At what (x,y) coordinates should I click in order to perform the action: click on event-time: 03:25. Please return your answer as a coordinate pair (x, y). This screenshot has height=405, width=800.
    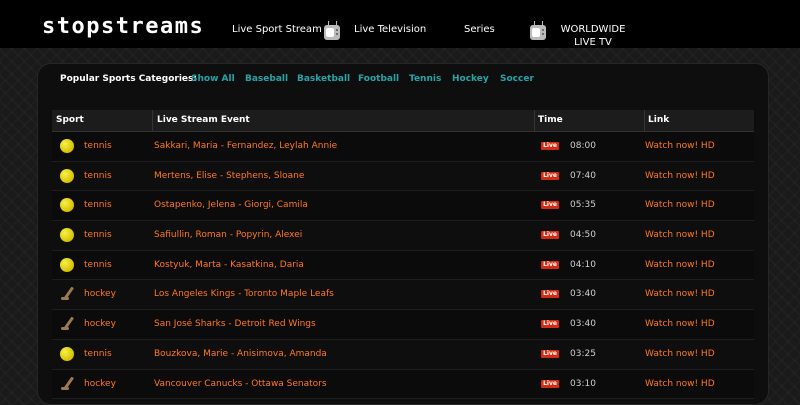
    Looking at the image, I should click on (583, 353).